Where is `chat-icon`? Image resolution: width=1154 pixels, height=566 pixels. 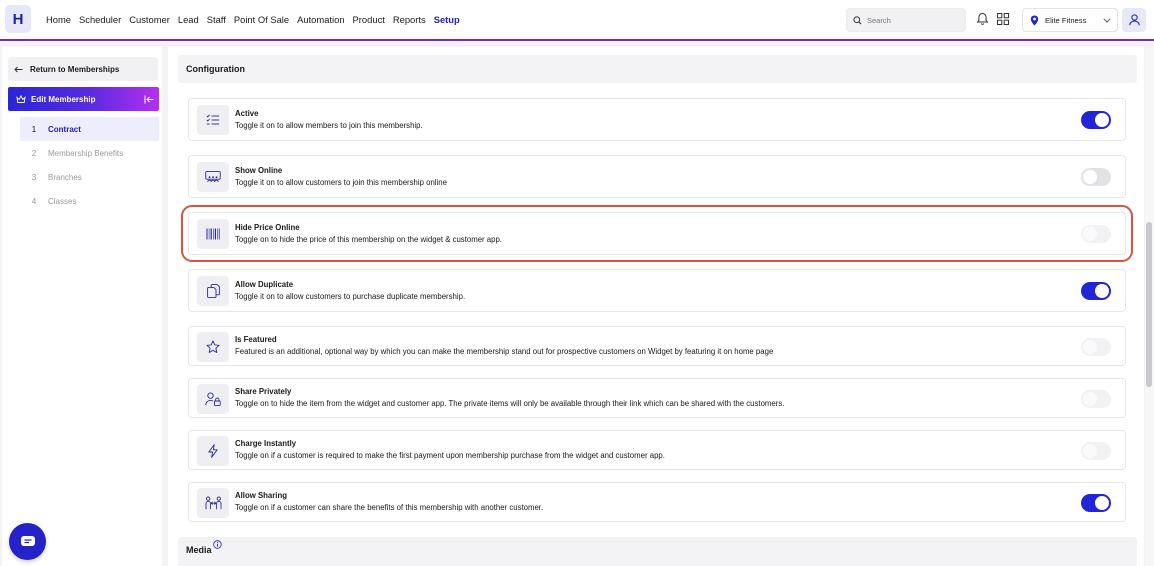
chat-icon is located at coordinates (27, 540).